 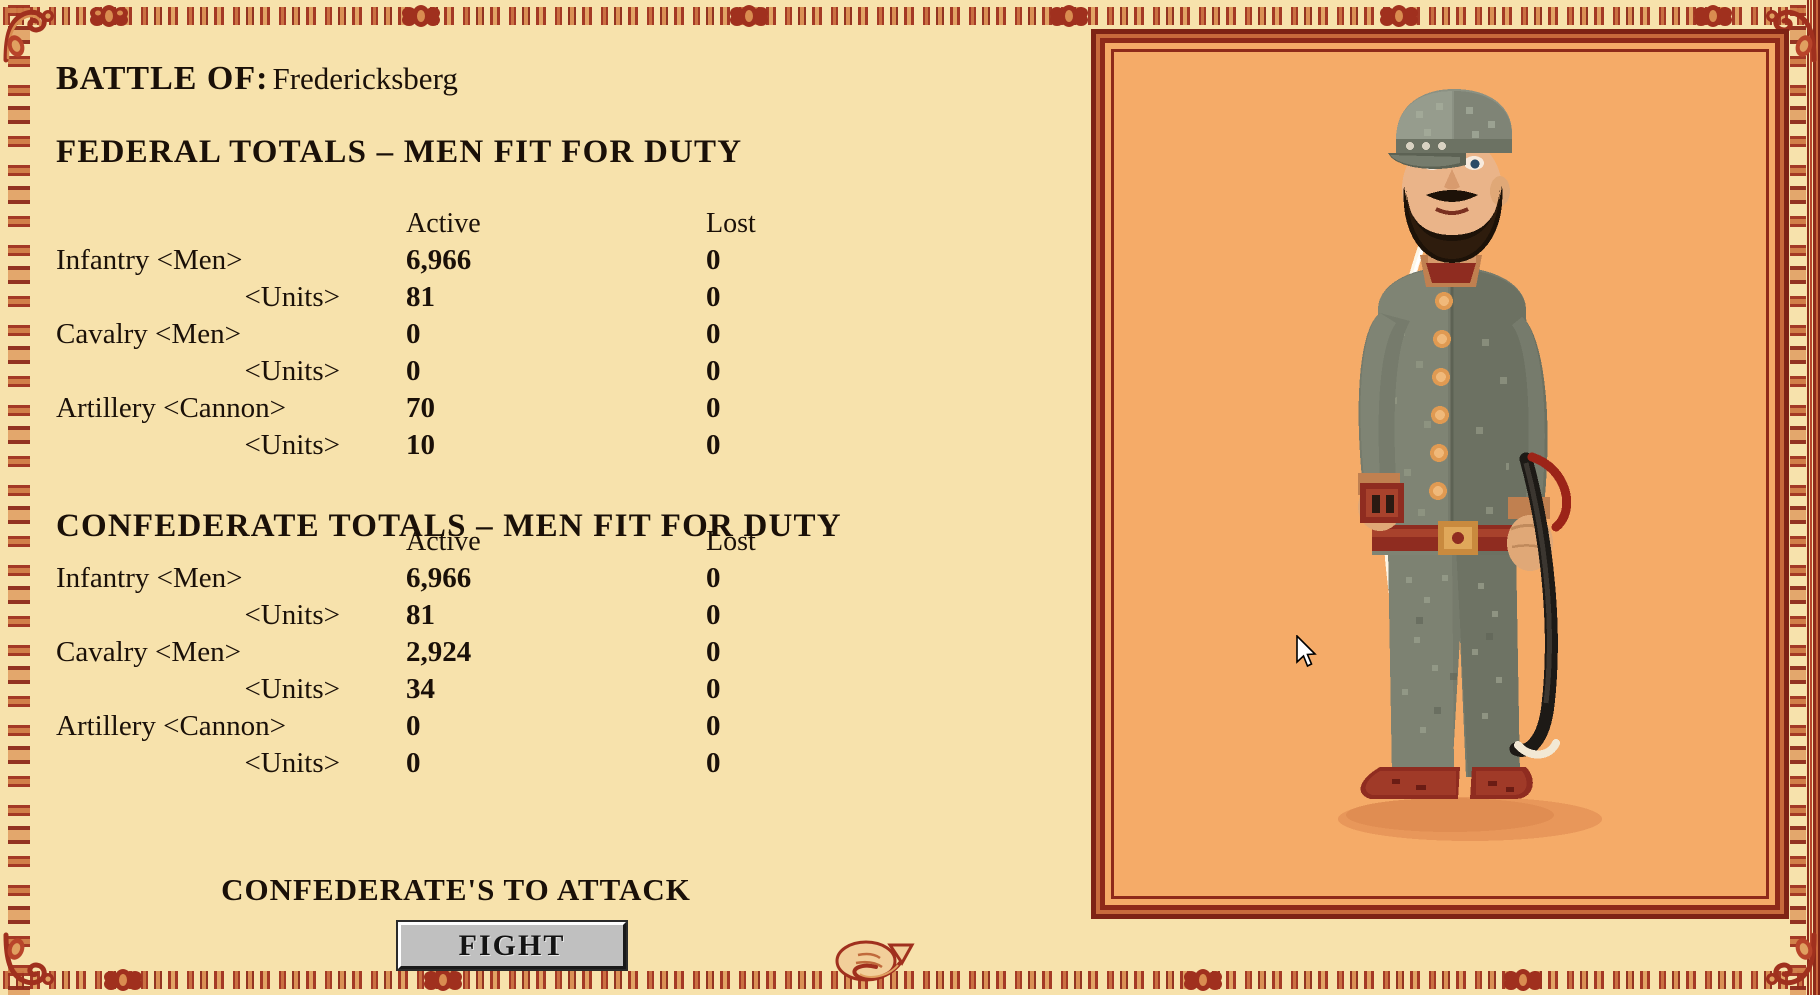 What do you see at coordinates (496, 443) in the screenshot?
I see `table-row: <Units> 10 0` at bounding box center [496, 443].